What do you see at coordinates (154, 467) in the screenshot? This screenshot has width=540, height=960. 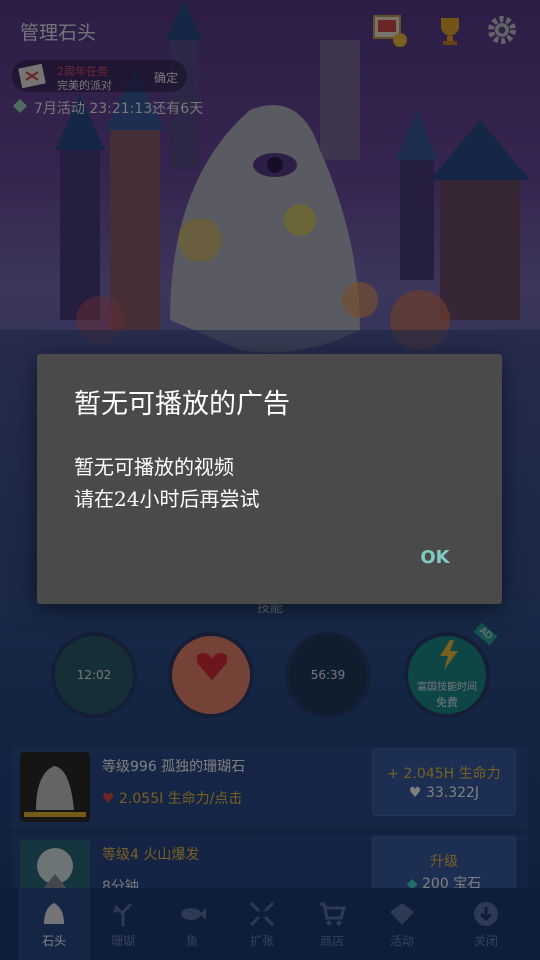 I see `dialog-message-line1: 暂无可播放的视频` at bounding box center [154, 467].